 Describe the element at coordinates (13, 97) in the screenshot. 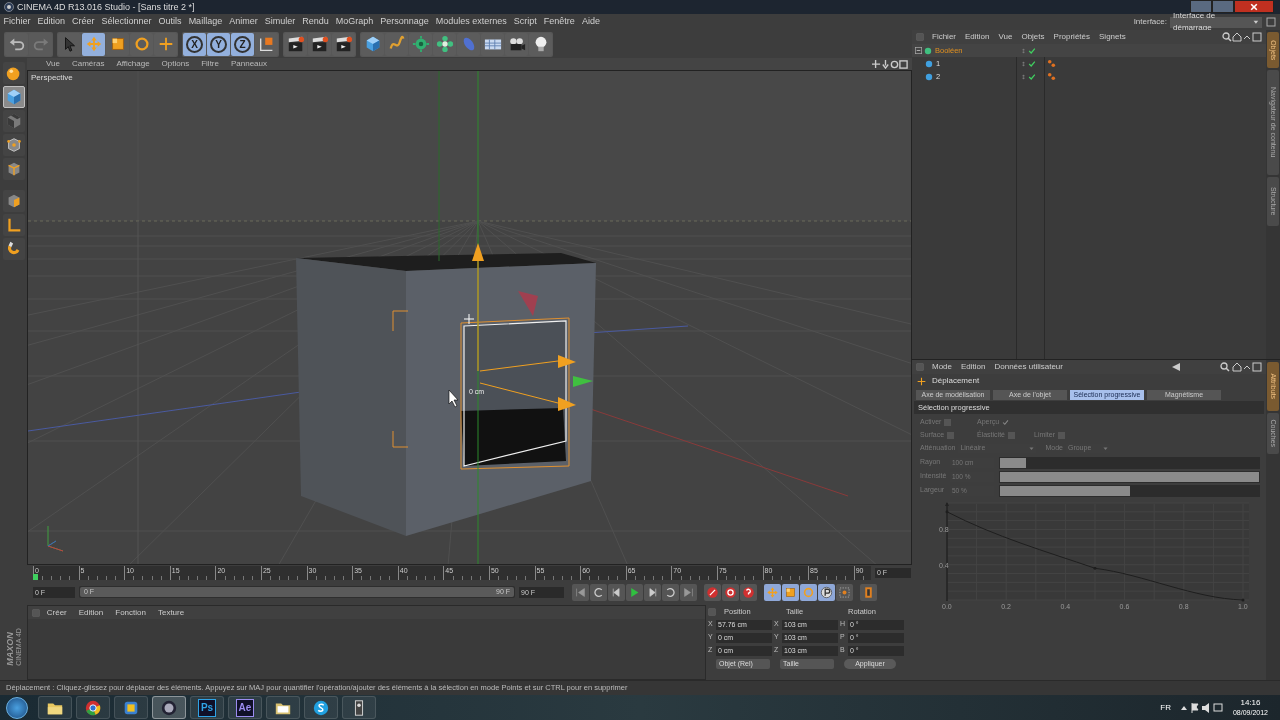

I see `cube-mode-button` at that location.